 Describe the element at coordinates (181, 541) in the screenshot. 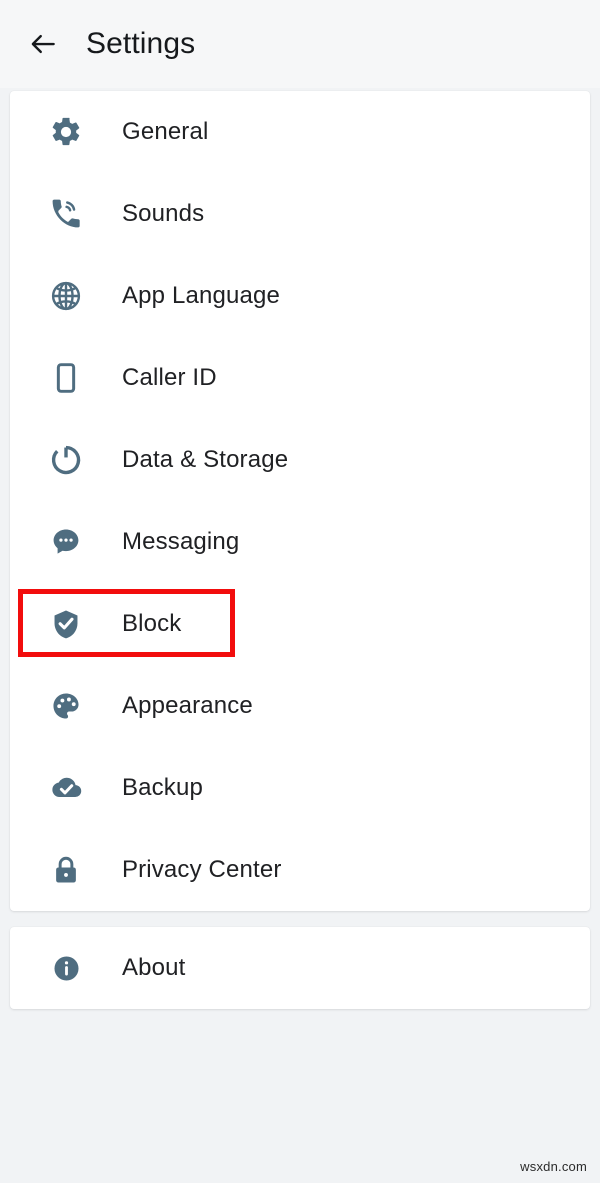

I see `settings-item-label: Messaging` at that location.